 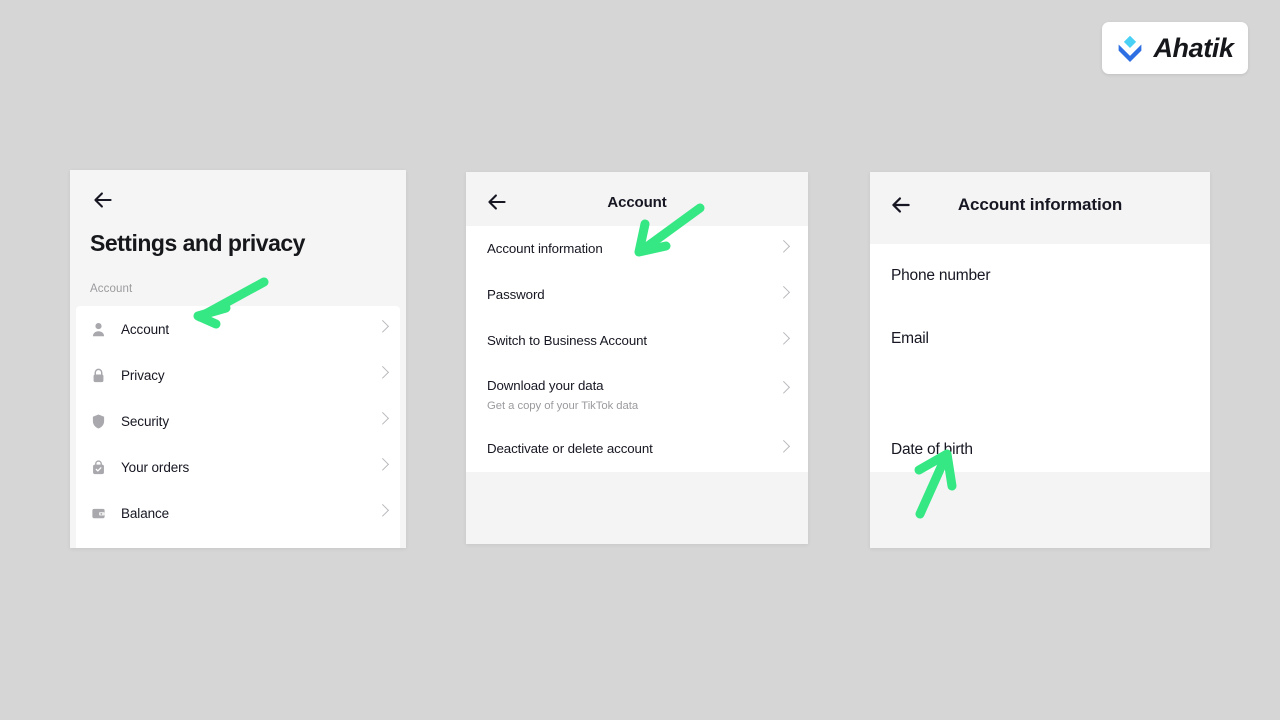 What do you see at coordinates (516, 295) in the screenshot?
I see `list-item-label: Password` at bounding box center [516, 295].